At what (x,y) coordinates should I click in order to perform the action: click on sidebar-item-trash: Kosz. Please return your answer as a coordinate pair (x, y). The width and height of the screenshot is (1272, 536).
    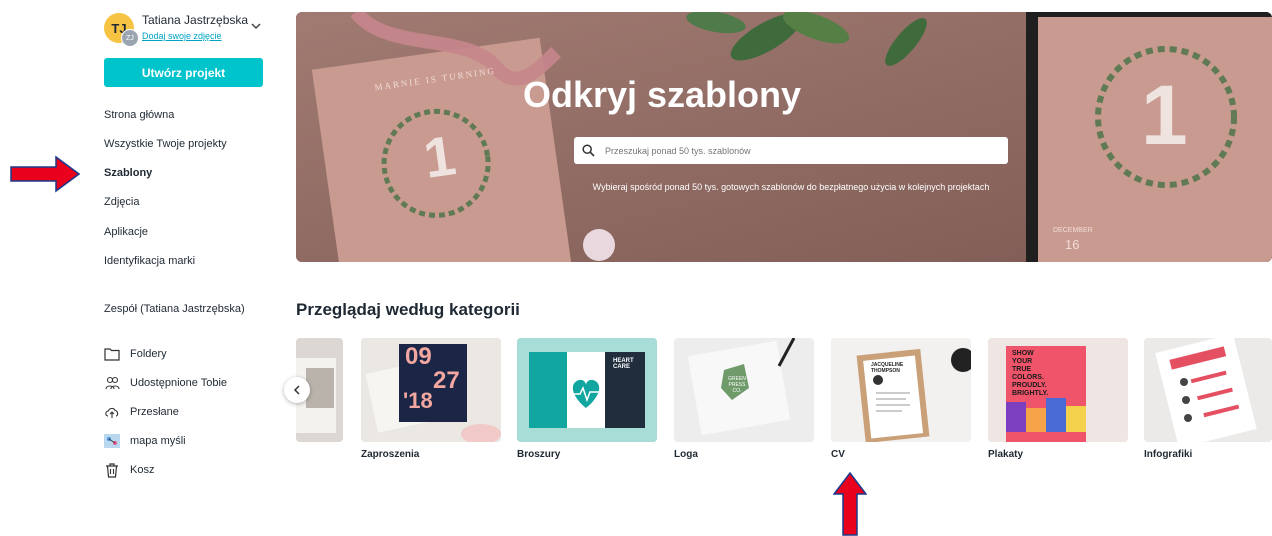
    Looking at the image, I should click on (129, 470).